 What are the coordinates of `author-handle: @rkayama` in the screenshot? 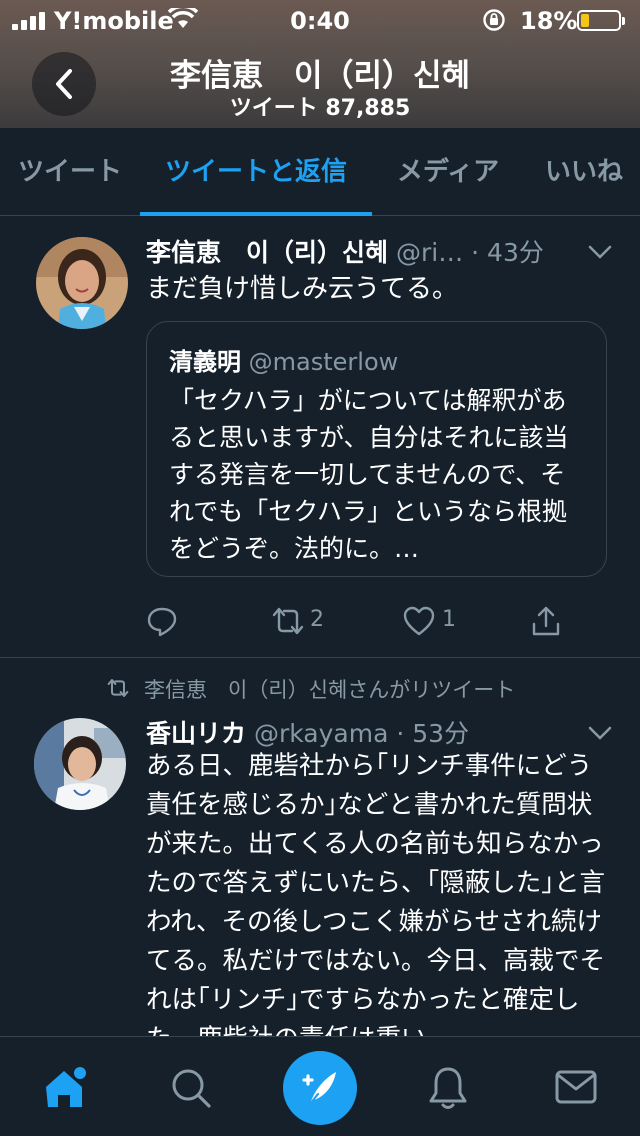 It's located at (321, 733).